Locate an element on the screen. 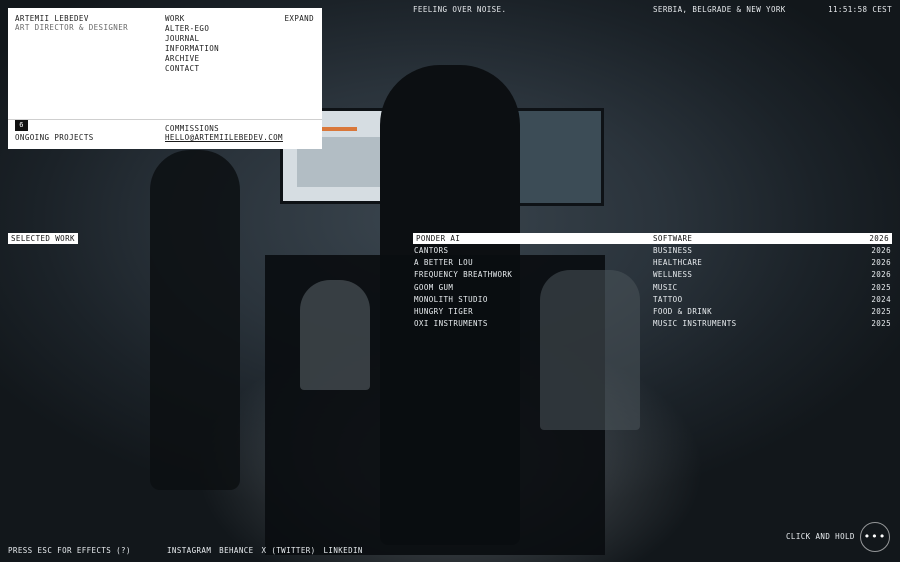  work-name: PONDER AI is located at coordinates (438, 238).